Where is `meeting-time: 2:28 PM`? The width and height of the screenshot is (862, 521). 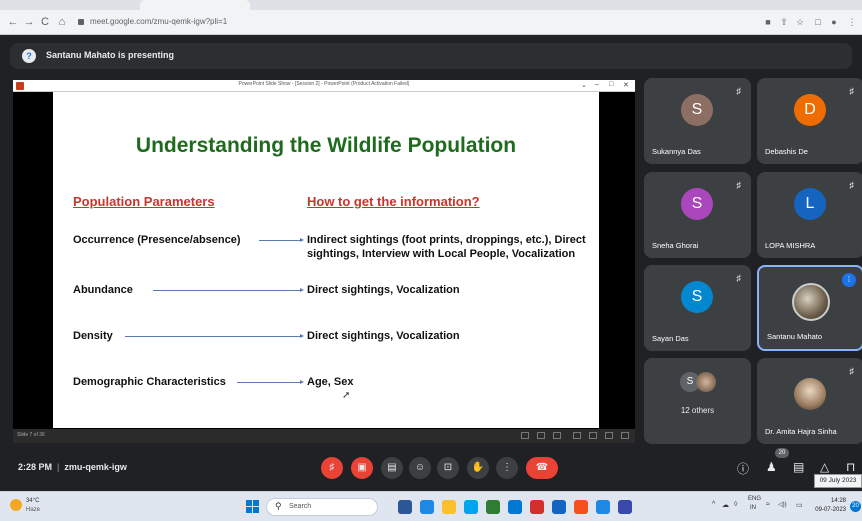
meeting-time: 2:28 PM is located at coordinates (35, 467).